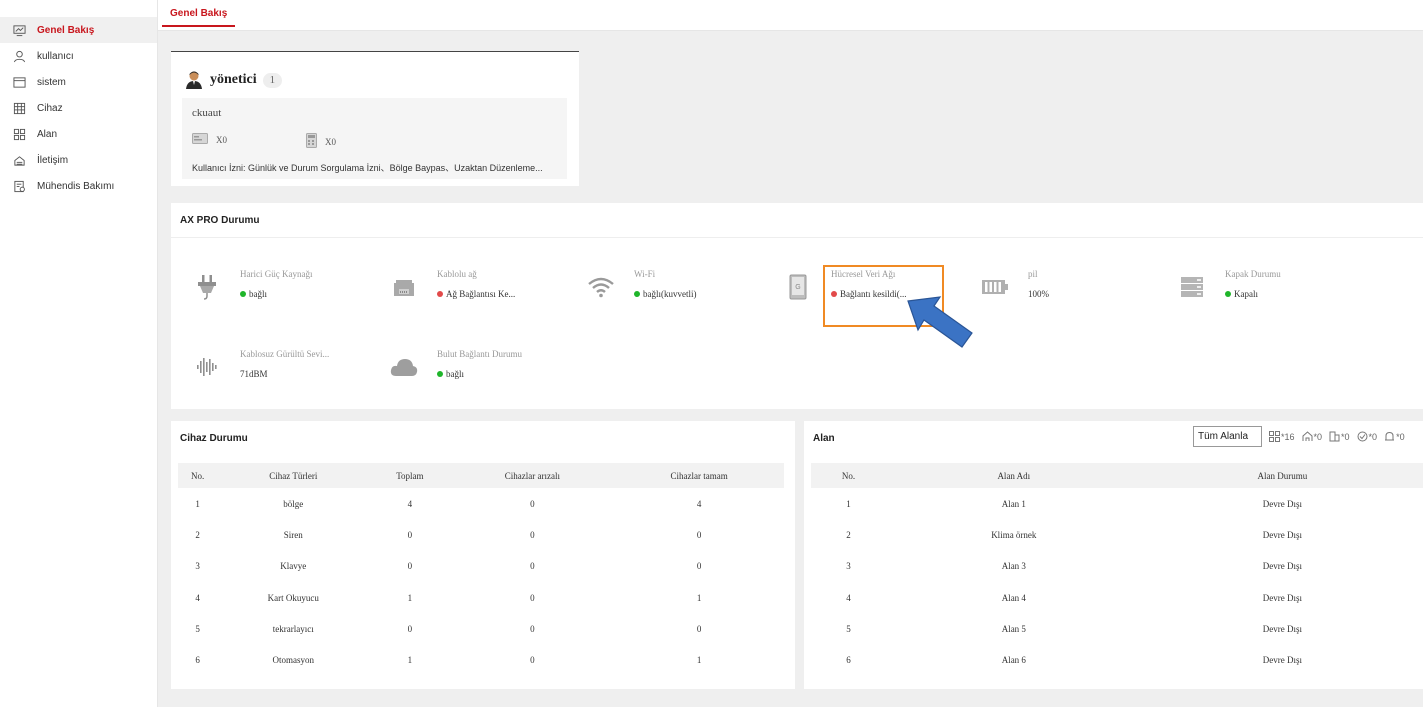  I want to click on column-header: Cihazlar tamam, so click(699, 475).